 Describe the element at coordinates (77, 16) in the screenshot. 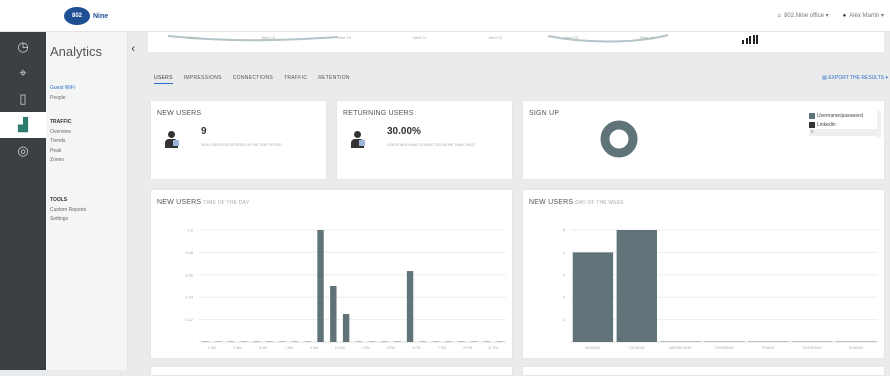

I see `logo-mark: 802` at that location.